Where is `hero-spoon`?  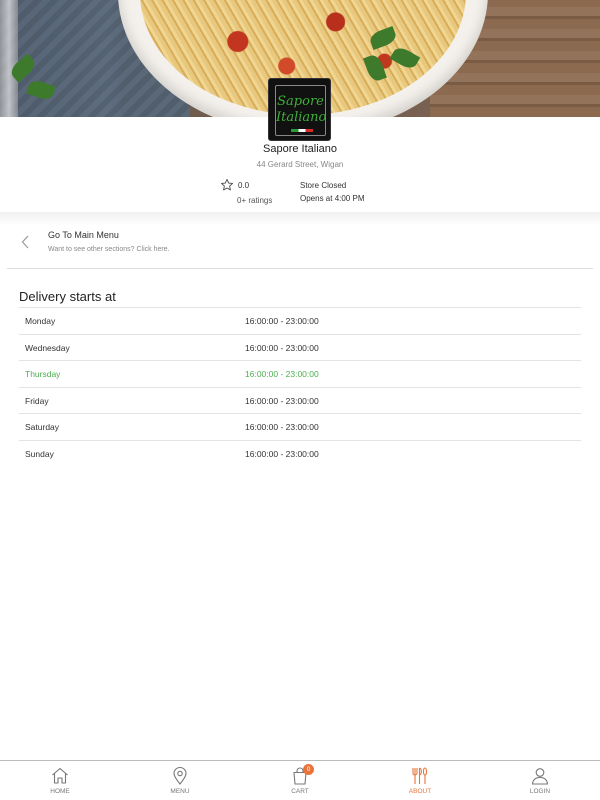
hero-spoon is located at coordinates (9, 58).